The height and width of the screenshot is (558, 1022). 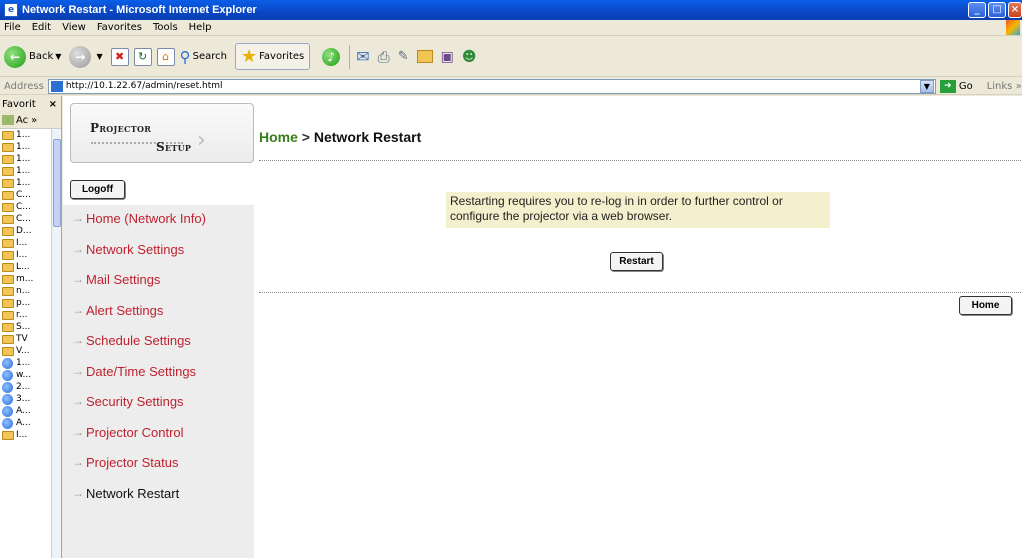 What do you see at coordinates (8, 120) in the screenshot?
I see `add-favorite-icon` at bounding box center [8, 120].